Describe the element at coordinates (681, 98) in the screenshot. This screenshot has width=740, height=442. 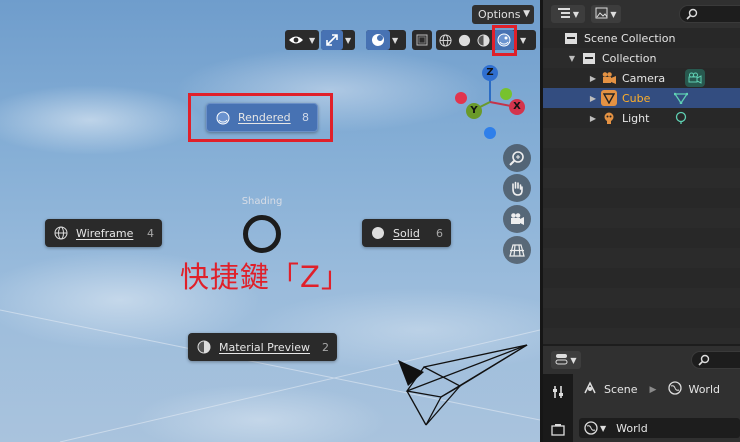
I see `mesh-data-icon` at that location.